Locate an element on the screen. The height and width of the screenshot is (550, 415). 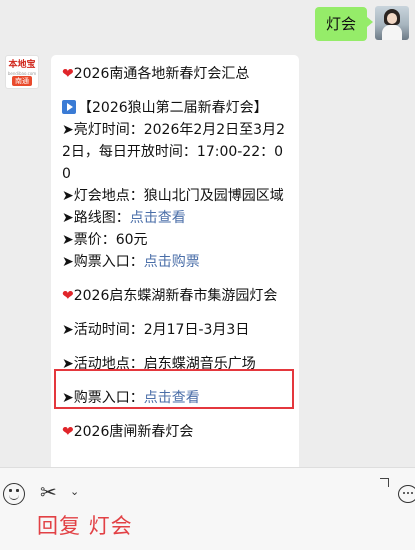
section-title-tangzha: ❤2026唐闸新春灯会 is located at coordinates (128, 432).